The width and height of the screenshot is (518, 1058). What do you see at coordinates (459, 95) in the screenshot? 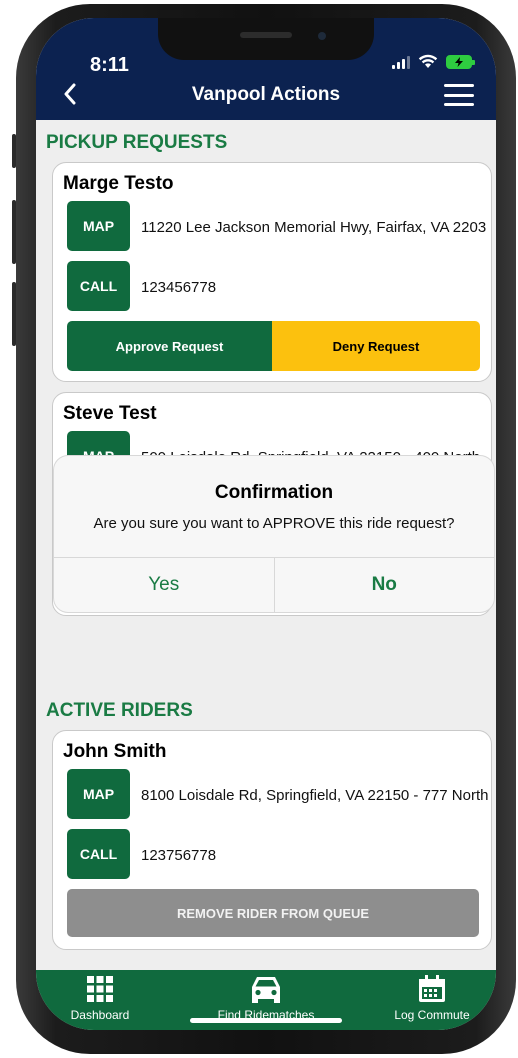
I see `hamburger-menu-button` at bounding box center [459, 95].